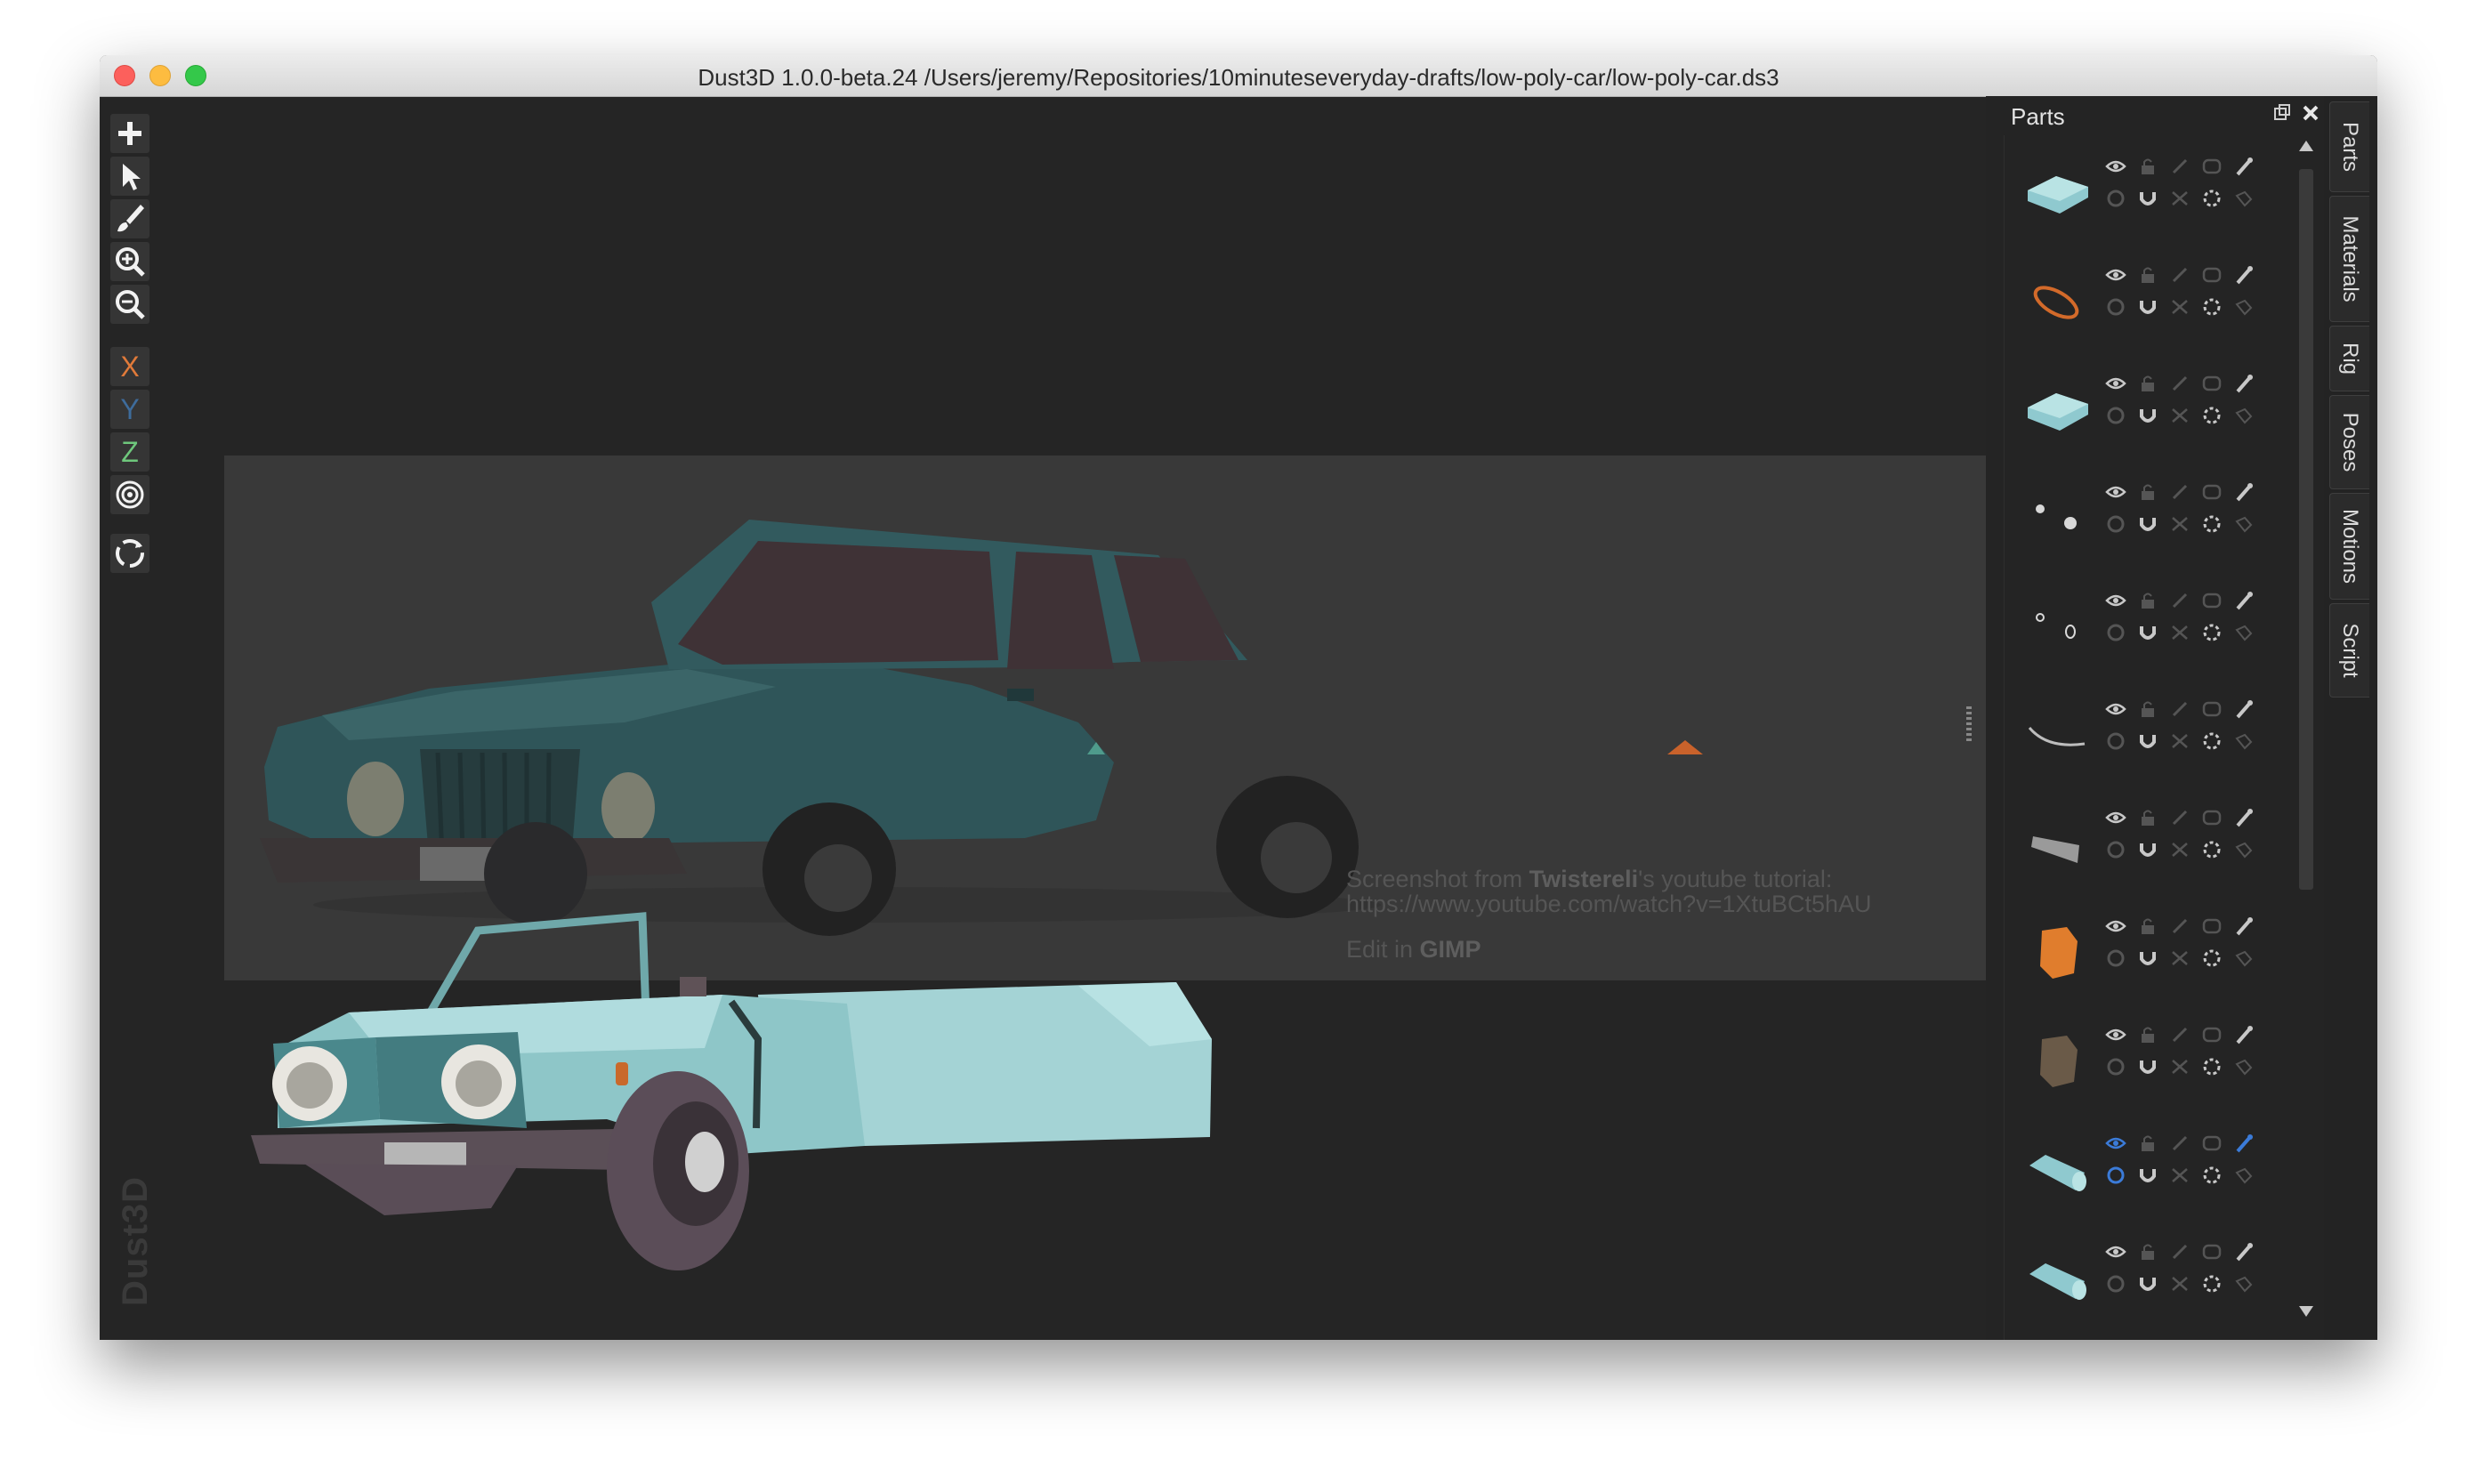 The height and width of the screenshot is (1484, 2477). Describe the element at coordinates (2349, 146) in the screenshot. I see `tab-parts: Parts` at that location.